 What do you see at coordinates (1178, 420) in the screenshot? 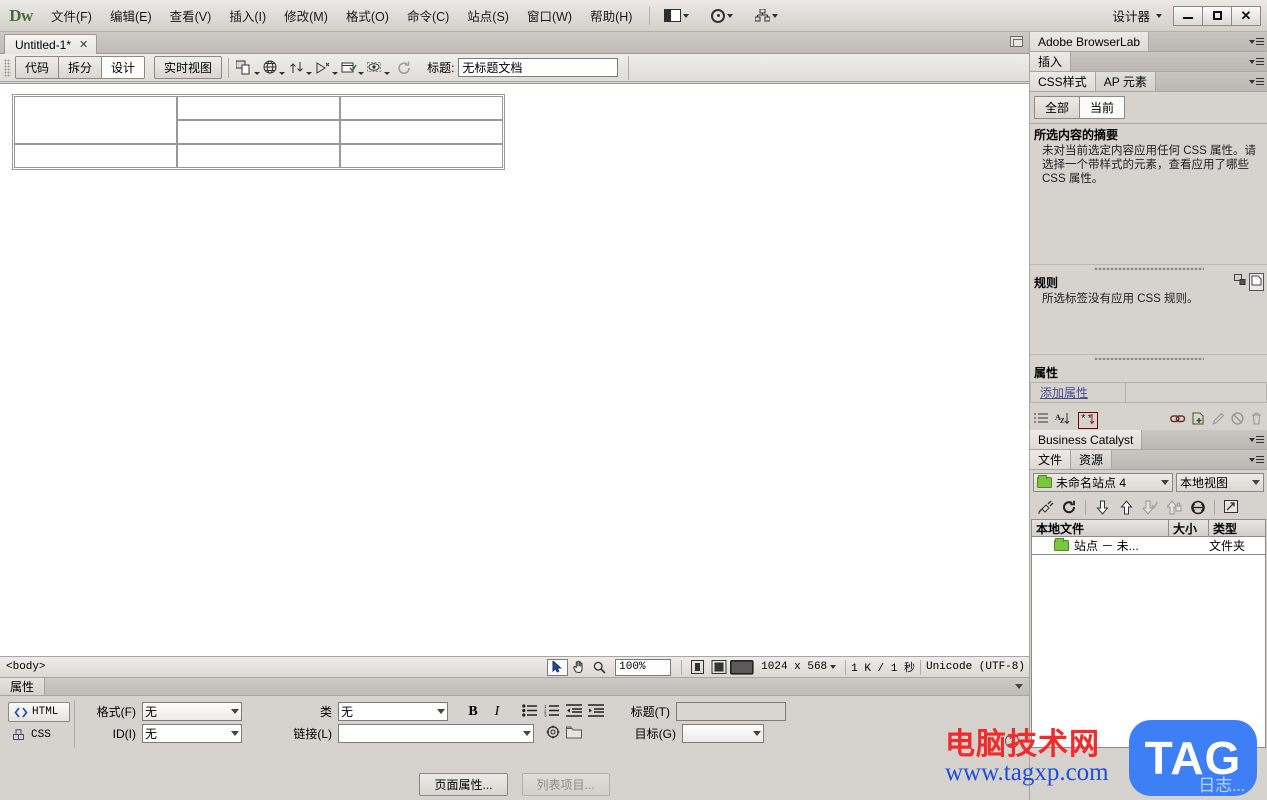
I see `attach-stylesheet-icon` at bounding box center [1178, 420].